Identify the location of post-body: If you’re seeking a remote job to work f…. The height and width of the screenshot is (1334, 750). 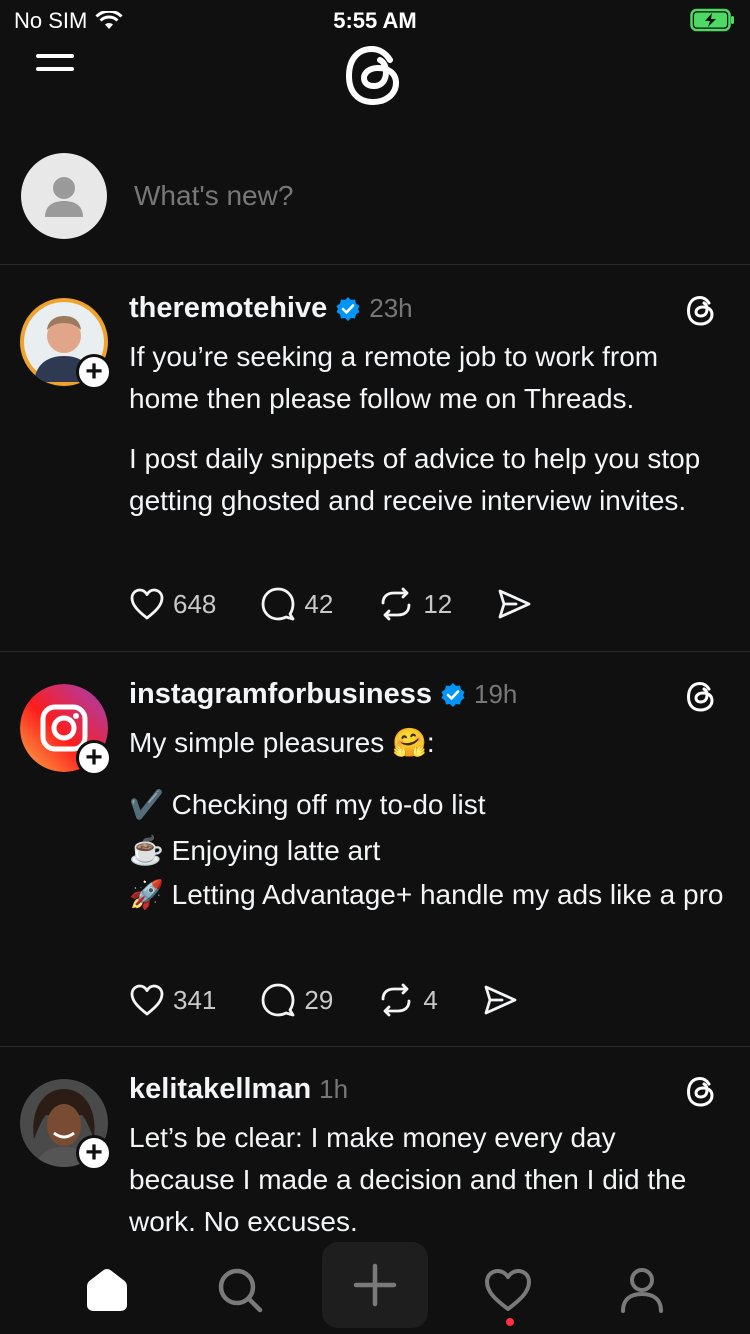
(429, 438).